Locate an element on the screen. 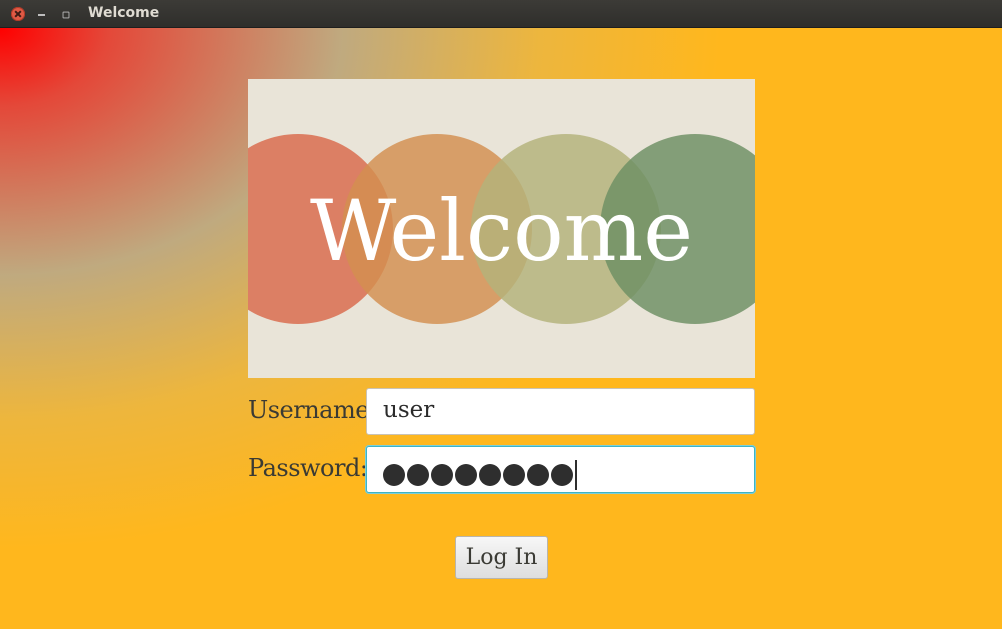  username-input: user is located at coordinates (560, 411).